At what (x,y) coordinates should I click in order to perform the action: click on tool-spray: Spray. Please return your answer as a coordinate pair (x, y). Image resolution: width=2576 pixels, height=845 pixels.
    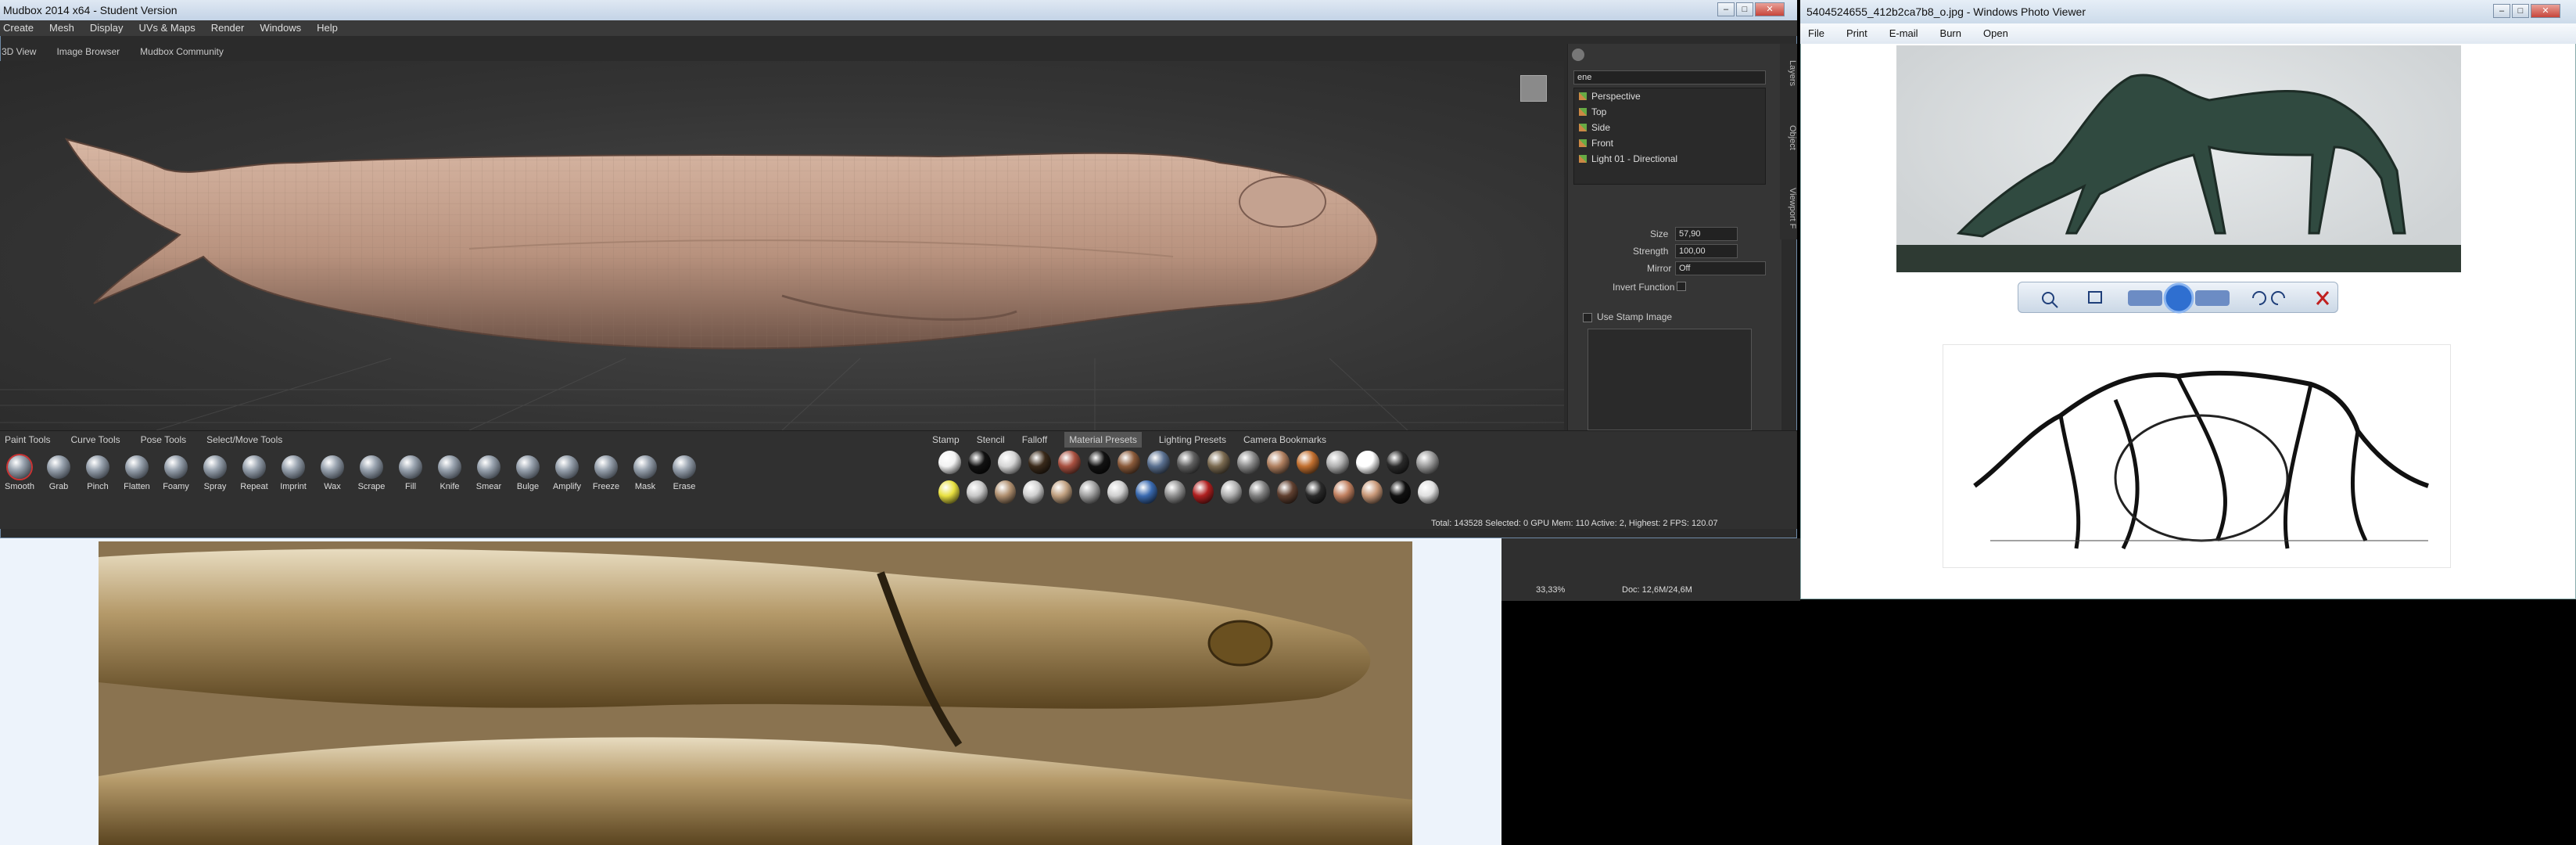
    Looking at the image, I should click on (215, 473).